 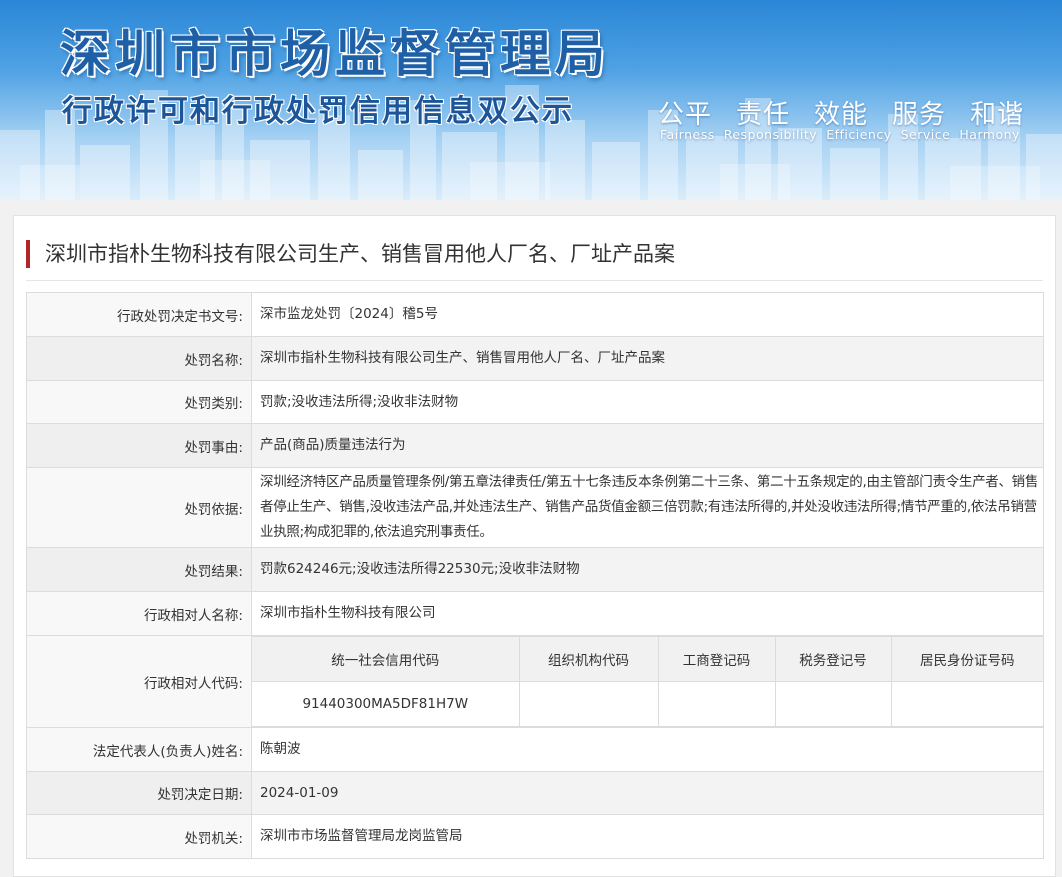 What do you see at coordinates (647, 836) in the screenshot?
I see `value-authority: 深圳市市场监督管理局龙岗监管局` at bounding box center [647, 836].